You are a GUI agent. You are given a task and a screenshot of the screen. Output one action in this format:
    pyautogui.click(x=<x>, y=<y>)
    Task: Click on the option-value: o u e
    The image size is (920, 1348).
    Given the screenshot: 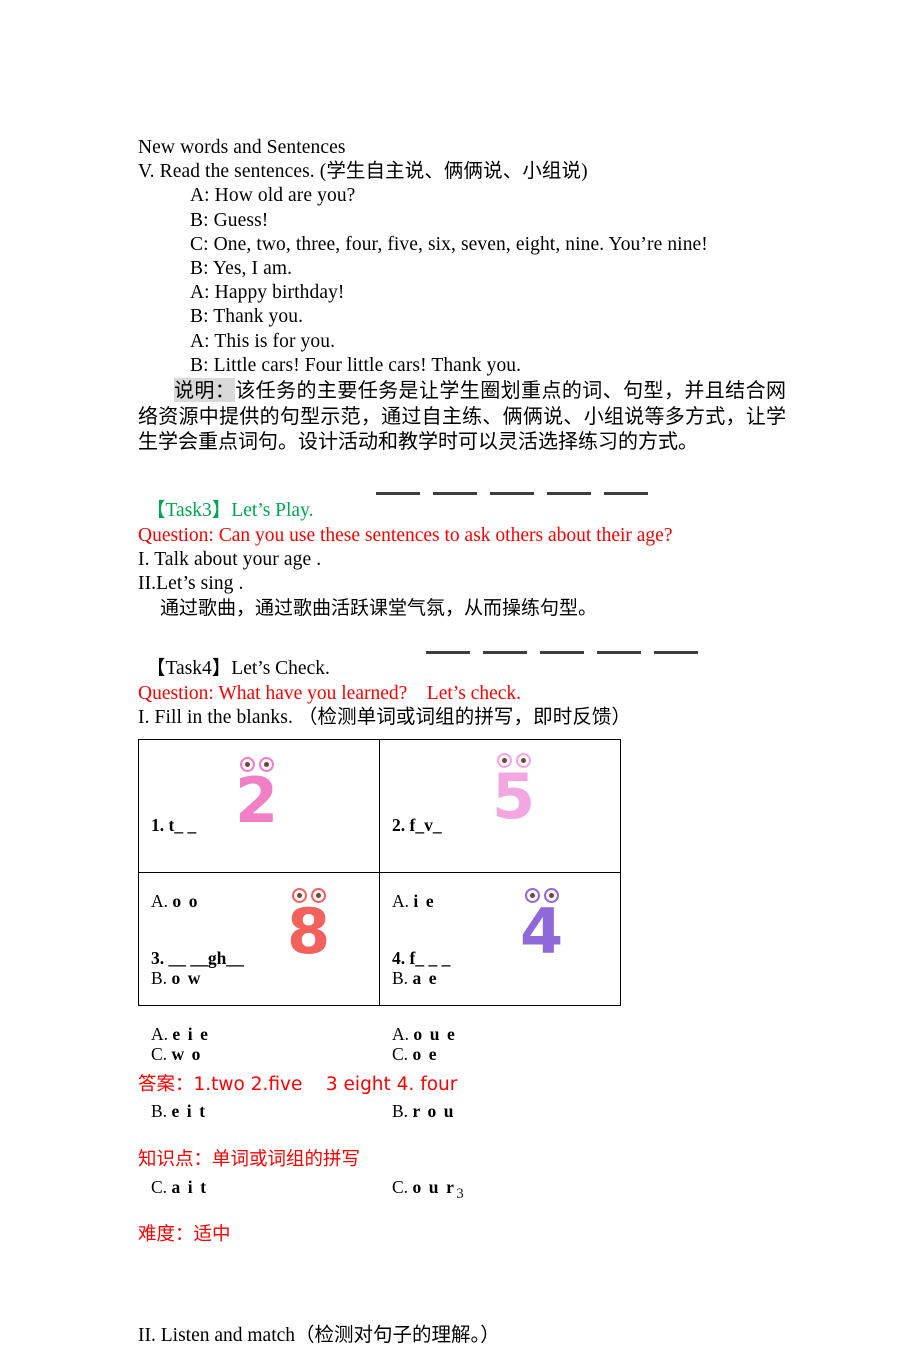 What is the action you would take?
    pyautogui.click(x=435, y=1034)
    